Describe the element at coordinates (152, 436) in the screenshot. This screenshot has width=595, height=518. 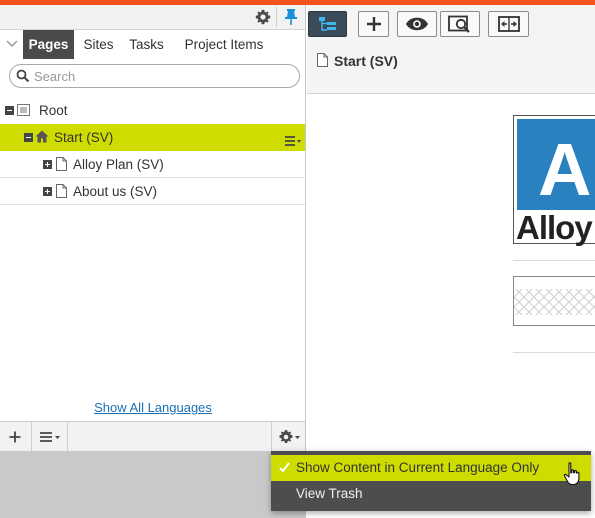
I see `pane-footer` at that location.